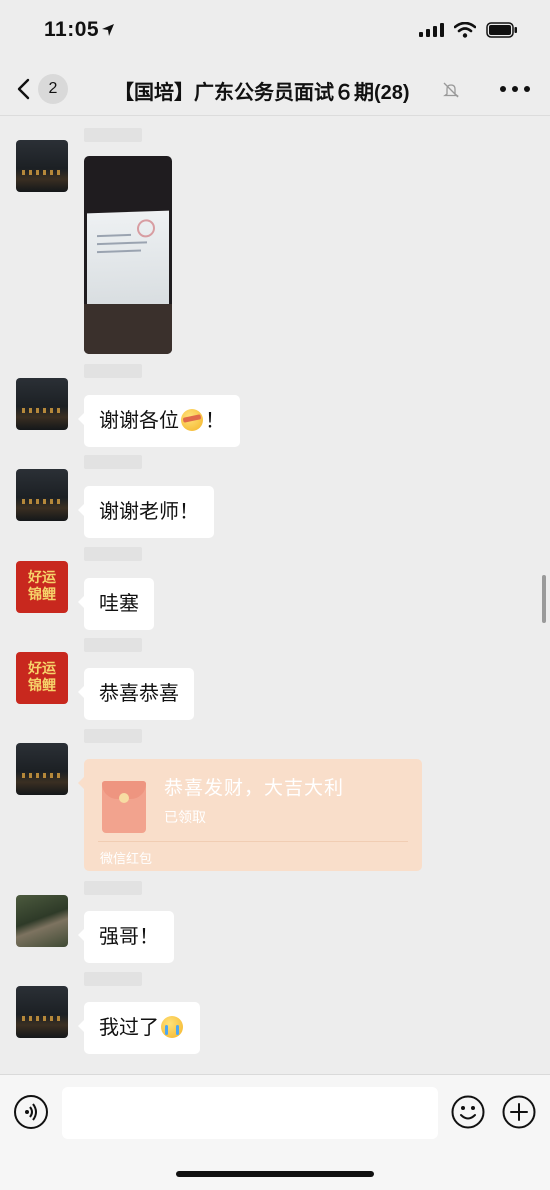  What do you see at coordinates (262, 93) in the screenshot?
I see `chat-title: 【国培】广东公务员面试６期(28)` at bounding box center [262, 93].